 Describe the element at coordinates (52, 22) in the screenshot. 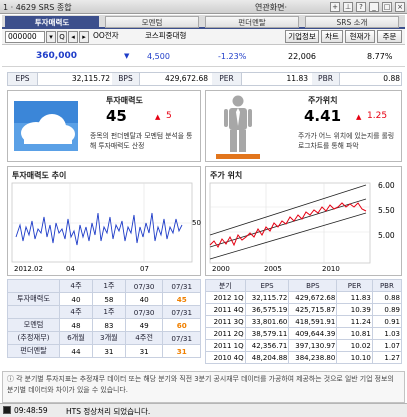

I see `tab-attractiveness: 투자매력도` at that location.